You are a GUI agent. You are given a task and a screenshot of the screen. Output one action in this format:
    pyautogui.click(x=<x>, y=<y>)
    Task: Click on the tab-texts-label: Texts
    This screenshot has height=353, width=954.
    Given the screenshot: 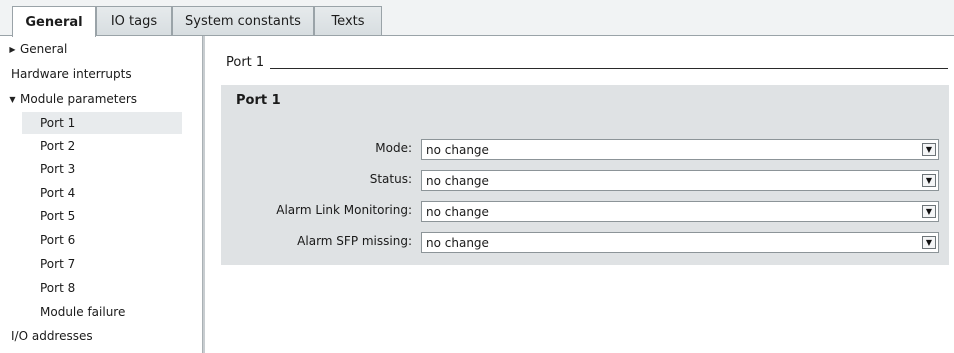 What is the action you would take?
    pyautogui.click(x=348, y=21)
    